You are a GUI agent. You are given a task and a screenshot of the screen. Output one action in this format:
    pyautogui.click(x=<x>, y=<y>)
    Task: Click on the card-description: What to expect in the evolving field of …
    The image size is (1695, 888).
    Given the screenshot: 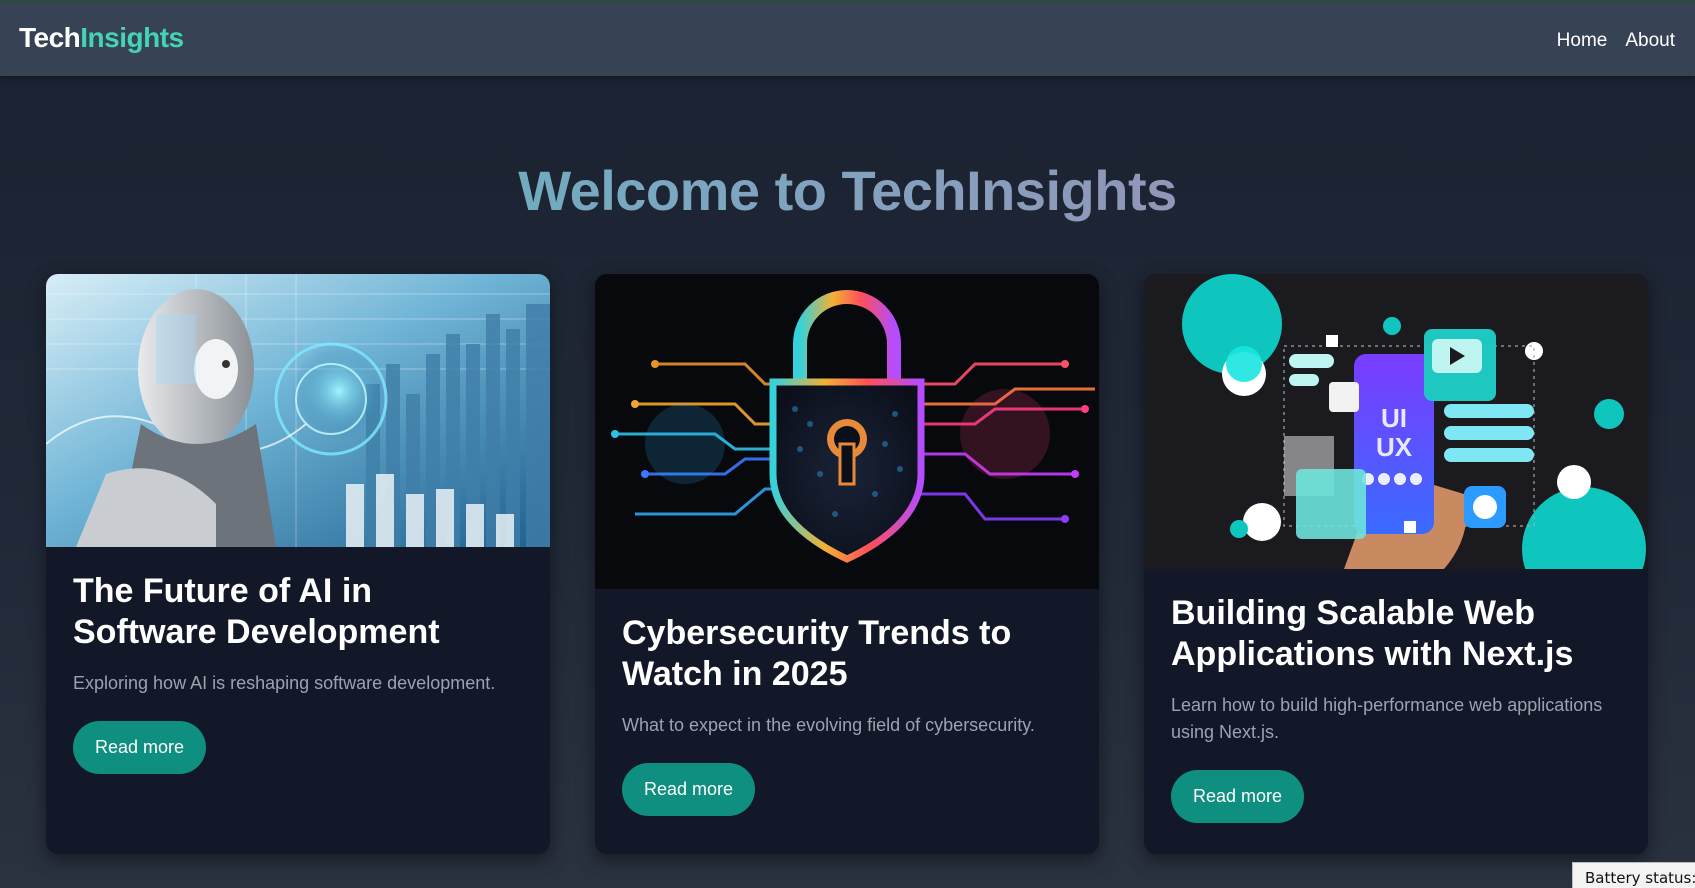 What is the action you would take?
    pyautogui.click(x=828, y=725)
    